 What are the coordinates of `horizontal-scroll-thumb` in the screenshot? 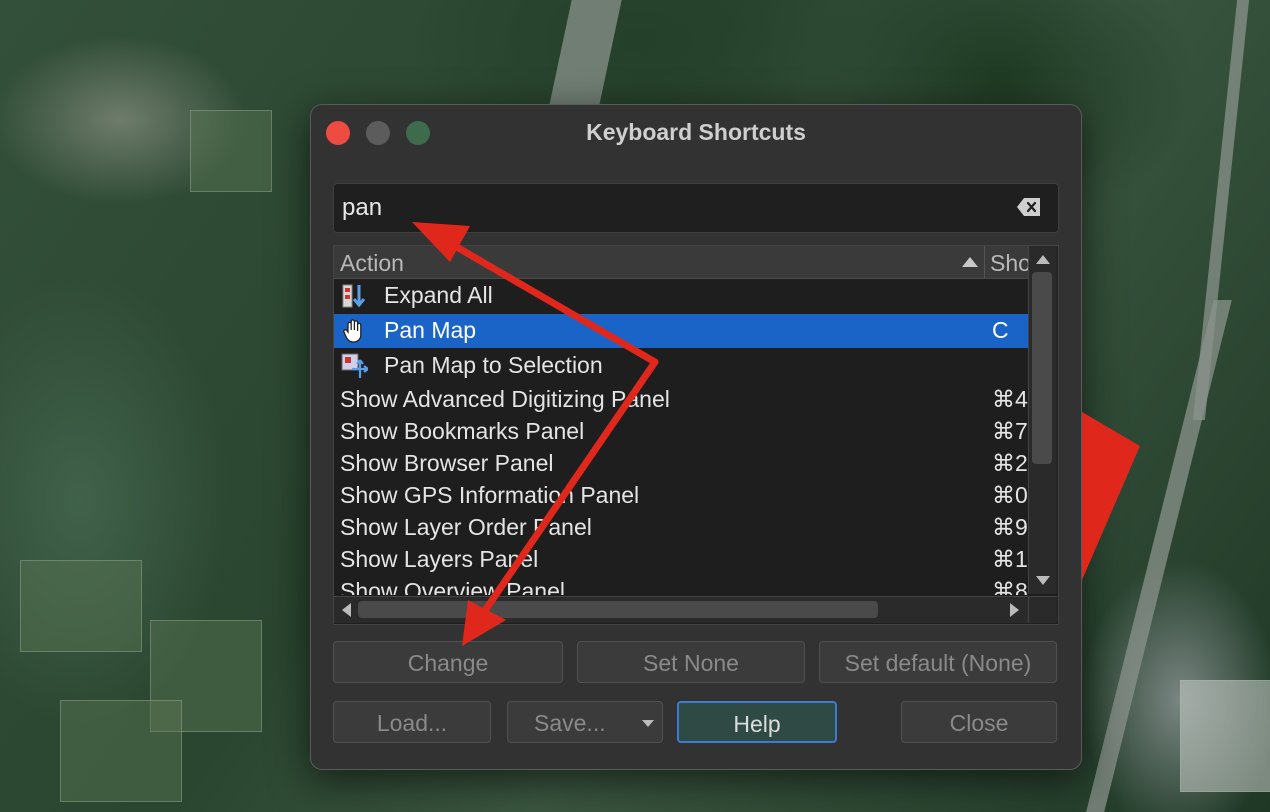 It's located at (618, 609).